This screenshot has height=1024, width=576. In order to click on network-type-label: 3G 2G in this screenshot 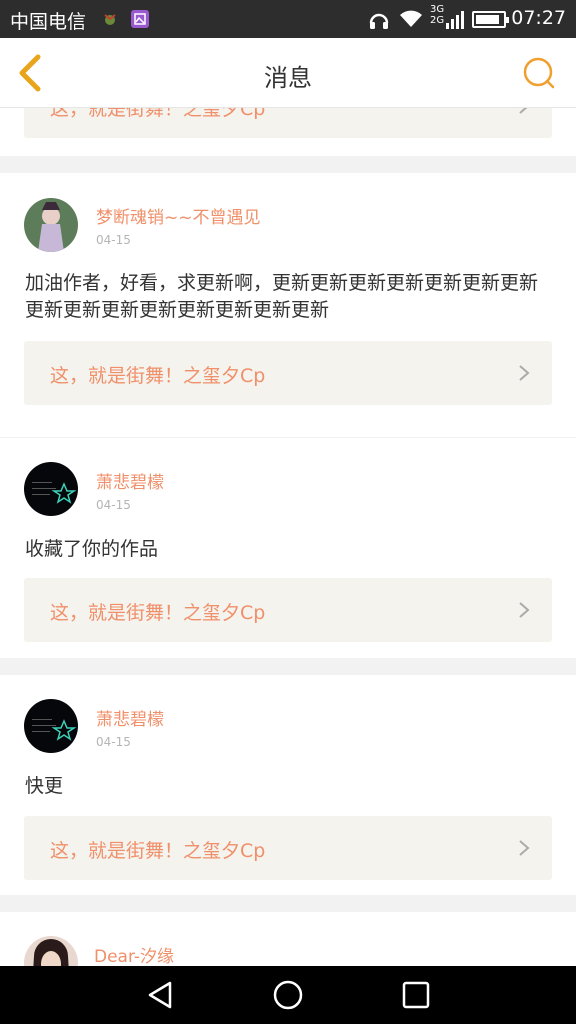, I will do `click(437, 15)`.